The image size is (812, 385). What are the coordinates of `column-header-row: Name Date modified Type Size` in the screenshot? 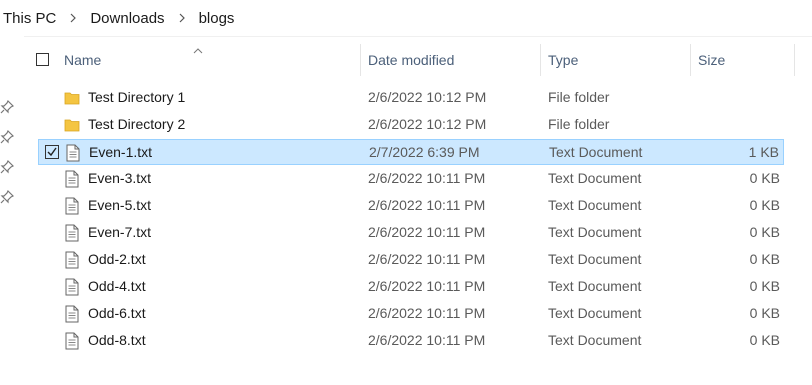 It's located at (418, 61).